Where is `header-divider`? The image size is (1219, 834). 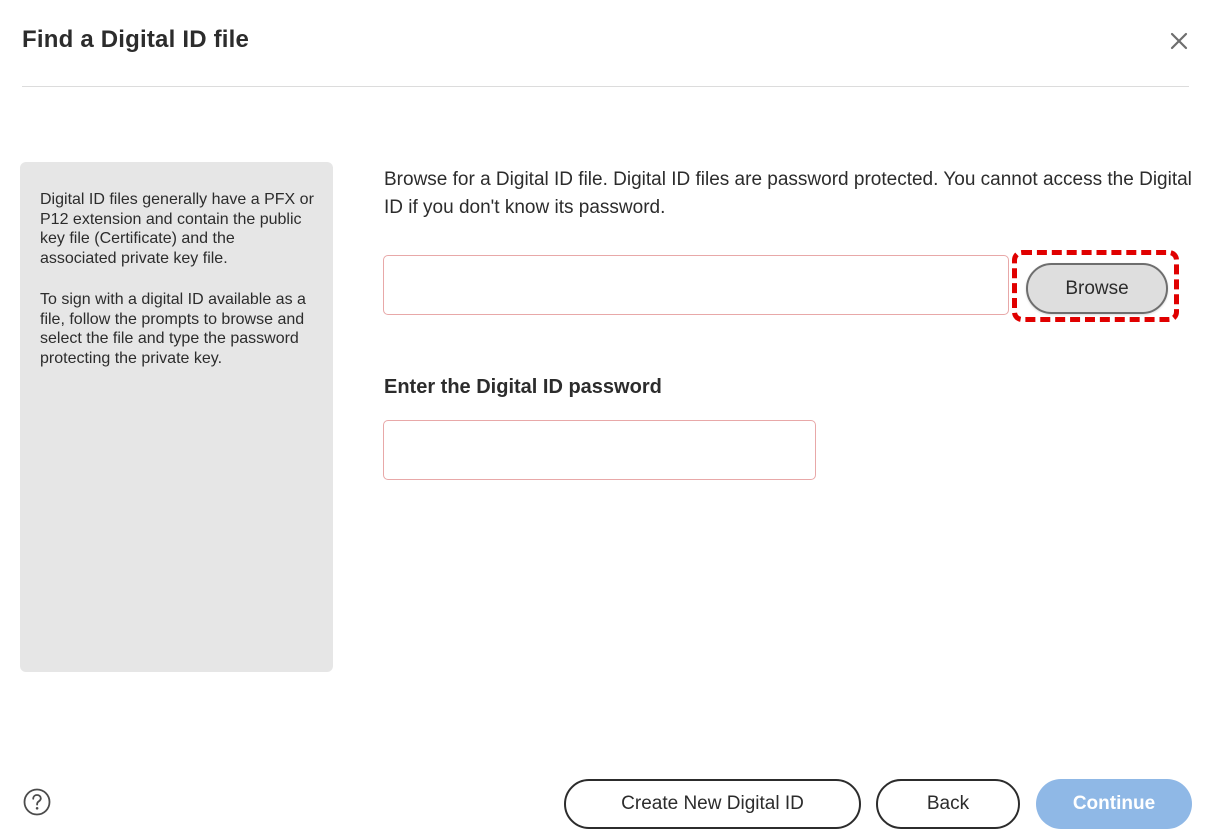 header-divider is located at coordinates (605, 86).